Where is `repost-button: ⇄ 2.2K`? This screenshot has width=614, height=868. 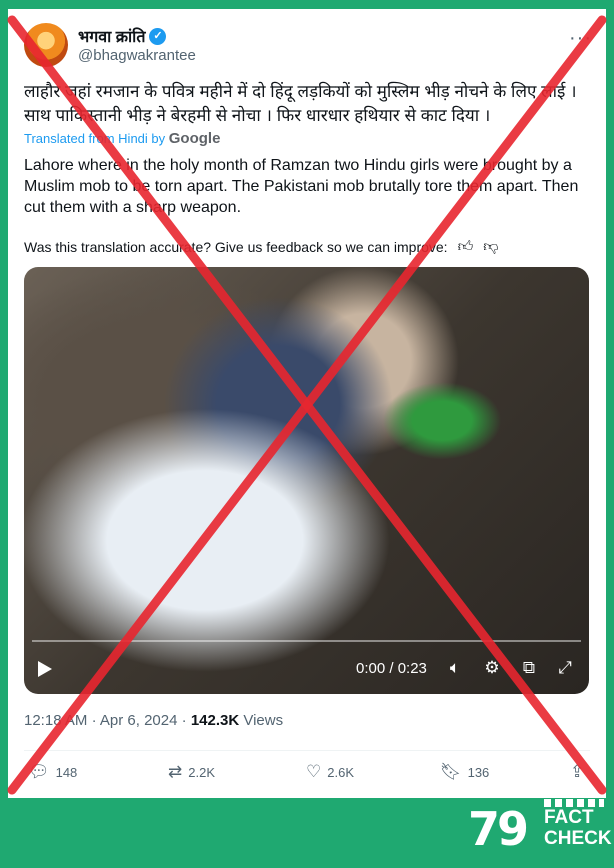 repost-button: ⇄ 2.2K is located at coordinates (191, 772).